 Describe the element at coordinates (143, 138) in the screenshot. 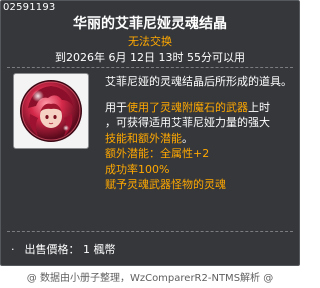

I see `description-highlight: 技能和额外潜能` at that location.